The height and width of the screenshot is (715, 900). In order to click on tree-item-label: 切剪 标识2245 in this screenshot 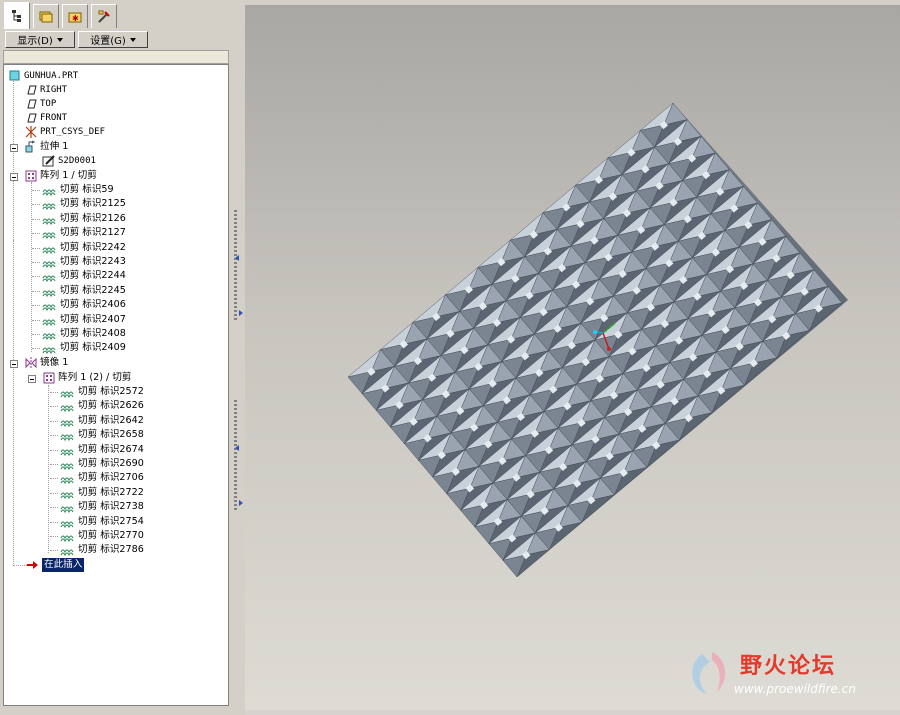, I will do `click(93, 290)`.